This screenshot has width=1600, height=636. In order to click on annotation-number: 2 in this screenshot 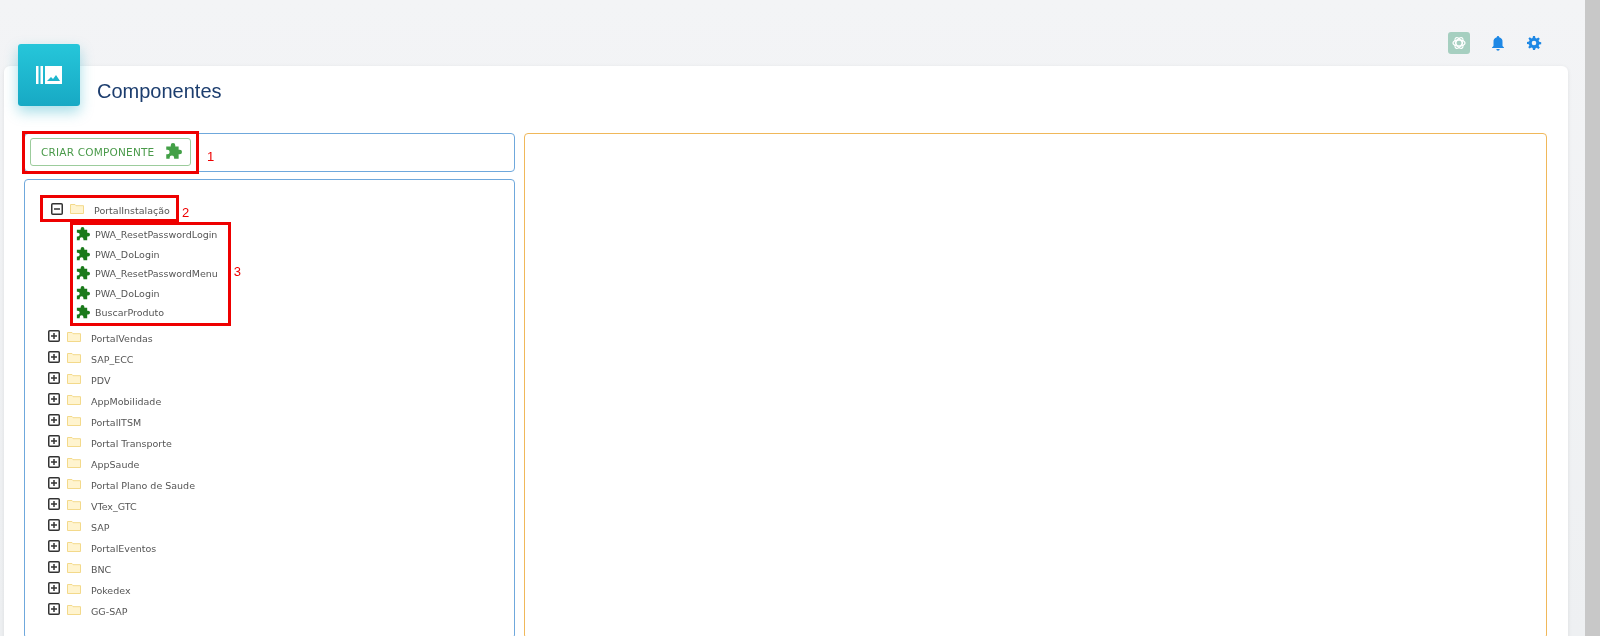, I will do `click(185, 212)`.